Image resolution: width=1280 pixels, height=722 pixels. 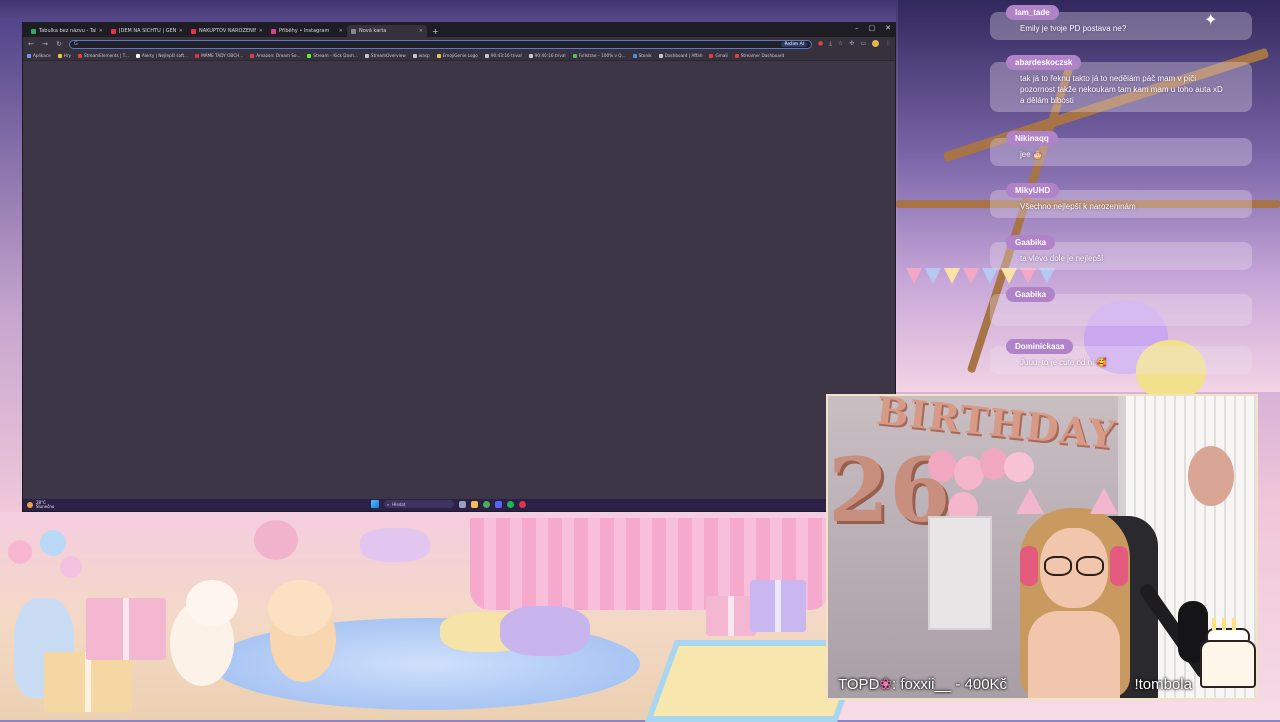 I want to click on tab-youtube-2: NAKUPTOV NAROZENINOVÝ ST ✕, so click(x=227, y=31).